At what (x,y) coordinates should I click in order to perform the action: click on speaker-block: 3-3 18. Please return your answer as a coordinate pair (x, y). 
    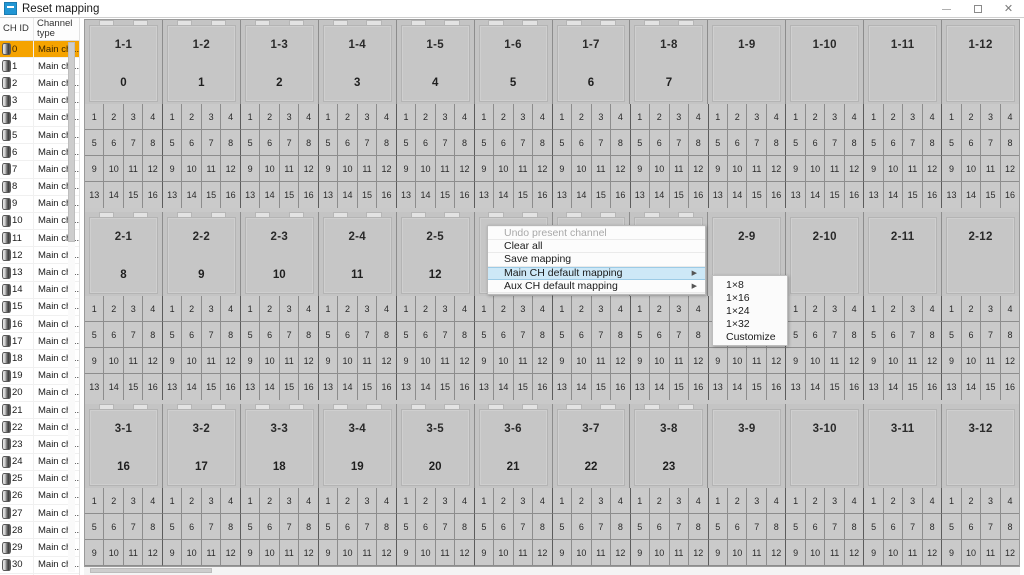
    Looking at the image, I should click on (279, 446).